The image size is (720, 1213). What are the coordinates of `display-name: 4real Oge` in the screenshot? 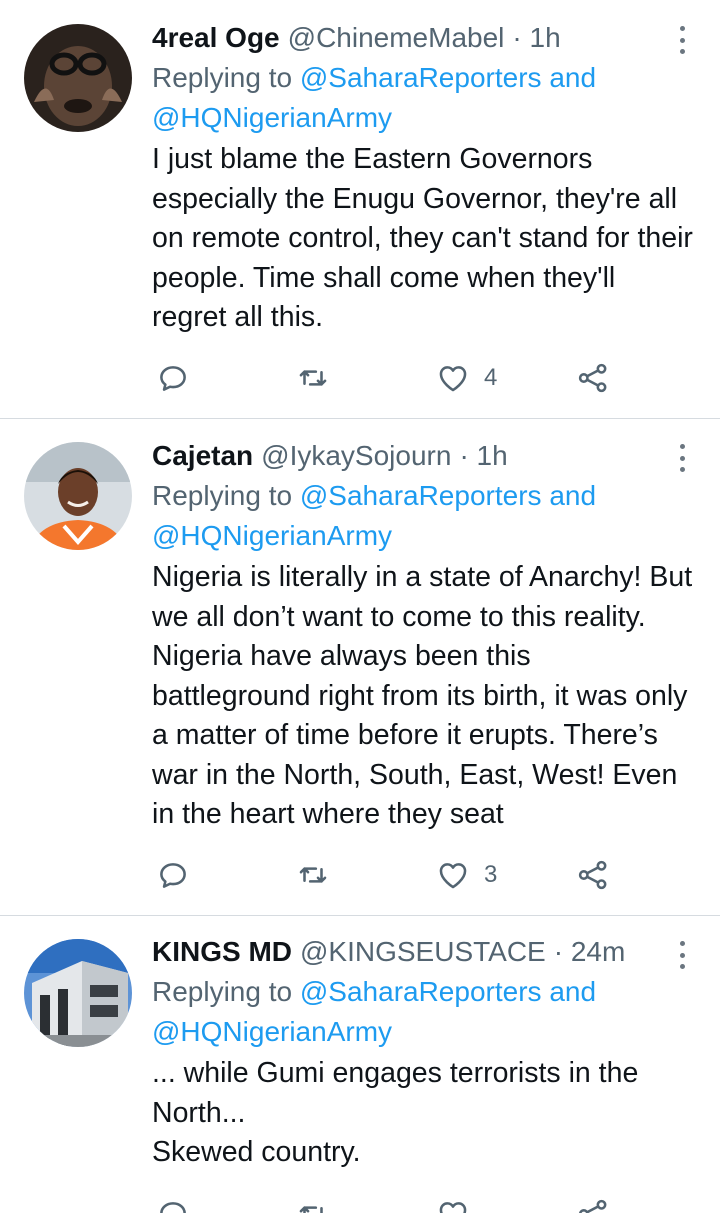 It's located at (216, 38).